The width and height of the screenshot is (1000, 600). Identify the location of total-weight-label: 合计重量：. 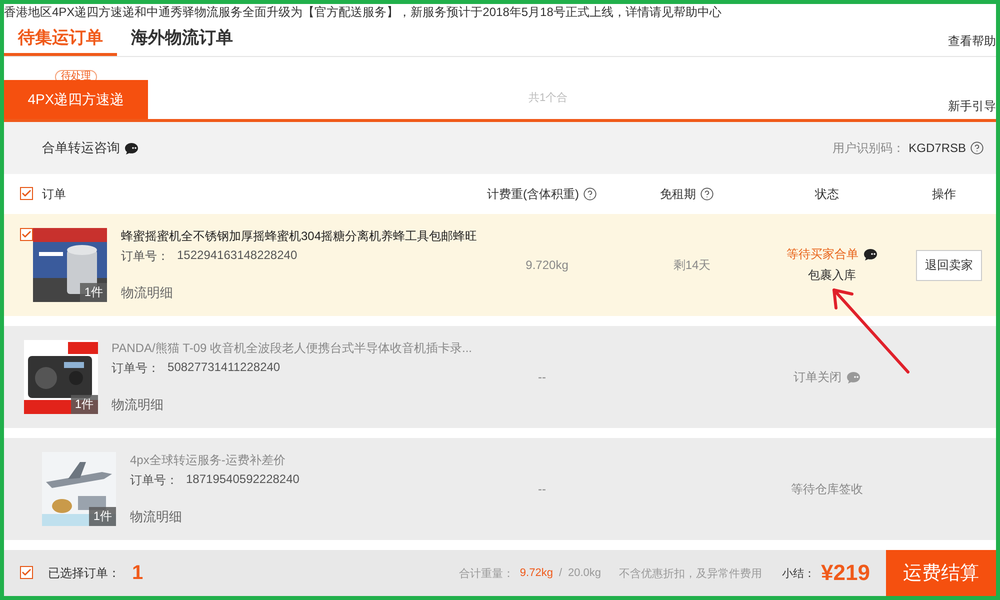
(486, 573).